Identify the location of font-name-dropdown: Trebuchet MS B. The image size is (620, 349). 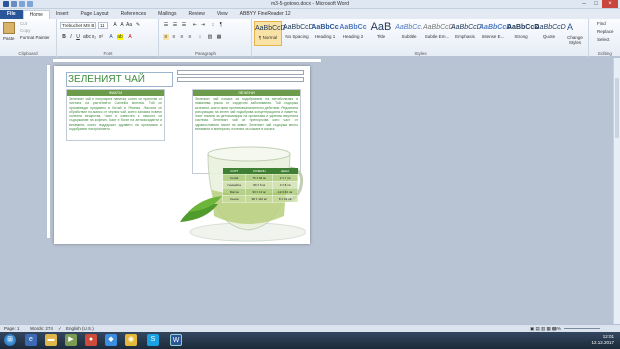
(78, 25).